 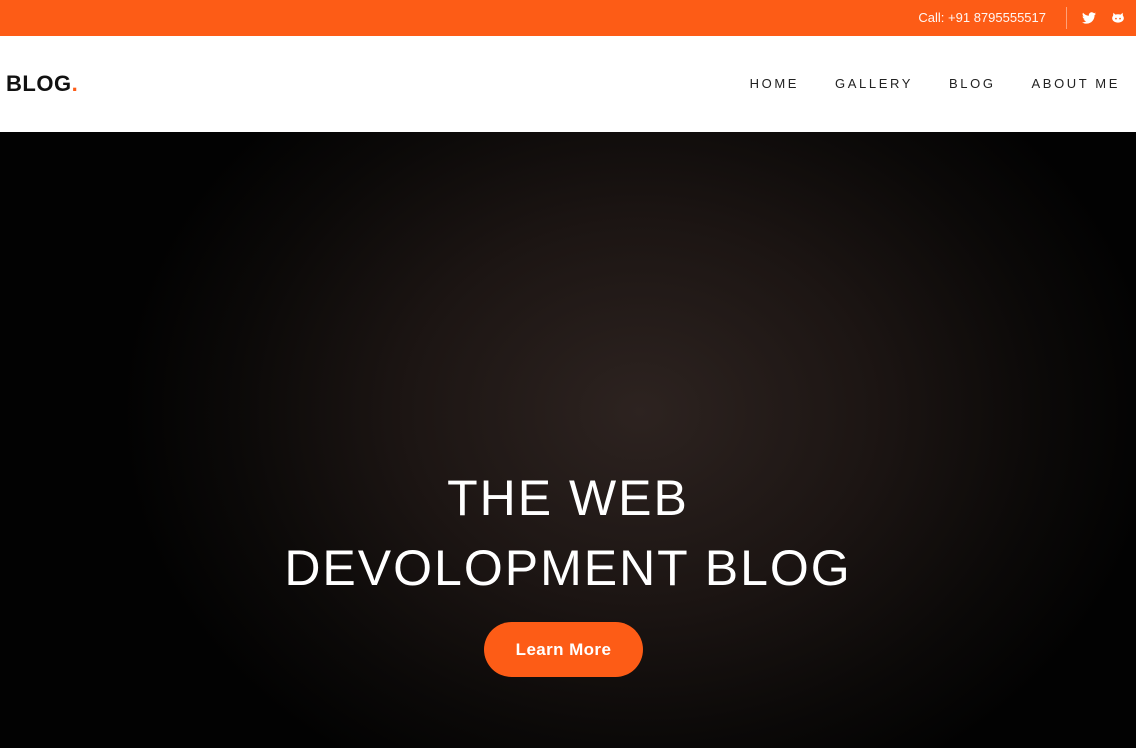 What do you see at coordinates (1089, 18) in the screenshot?
I see `twitter-icon` at bounding box center [1089, 18].